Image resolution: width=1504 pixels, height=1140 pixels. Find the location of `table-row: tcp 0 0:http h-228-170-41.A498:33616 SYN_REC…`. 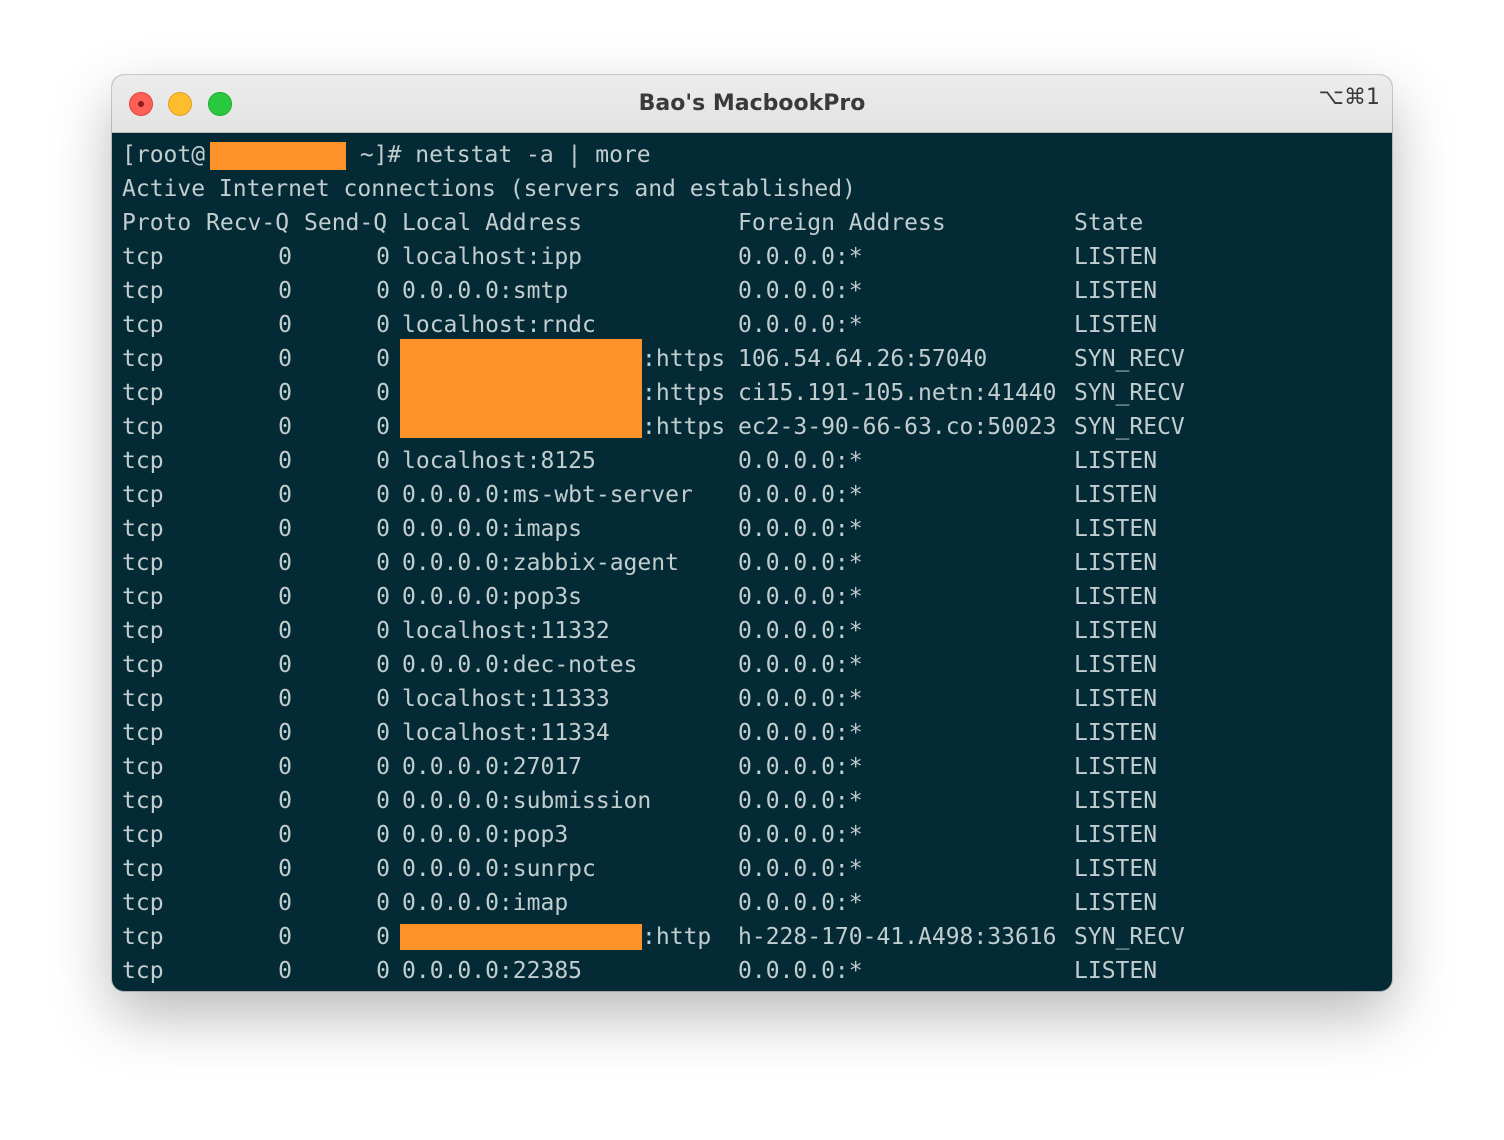

table-row: tcp 0 0:http h-228-170-41.A498:33616 SYN_REC… is located at coordinates (752, 937).